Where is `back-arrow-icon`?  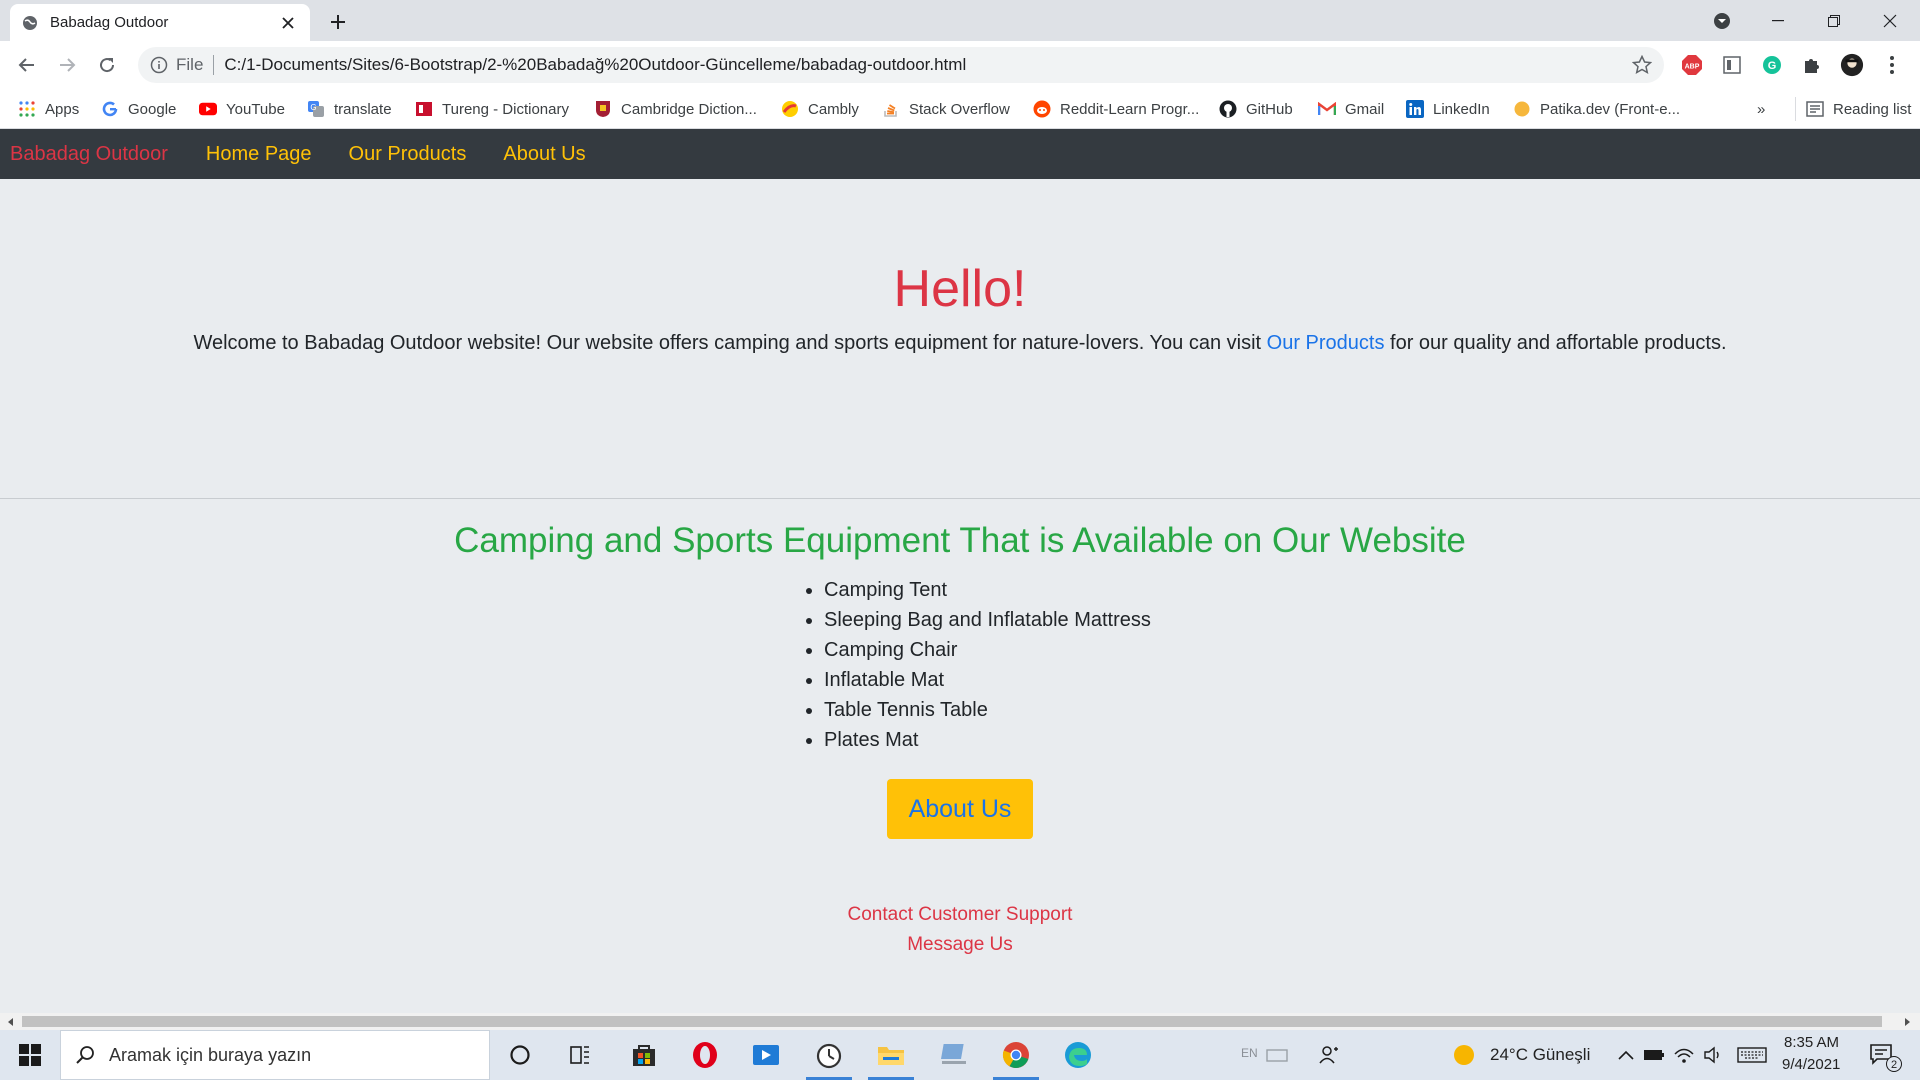
back-arrow-icon is located at coordinates (27, 65).